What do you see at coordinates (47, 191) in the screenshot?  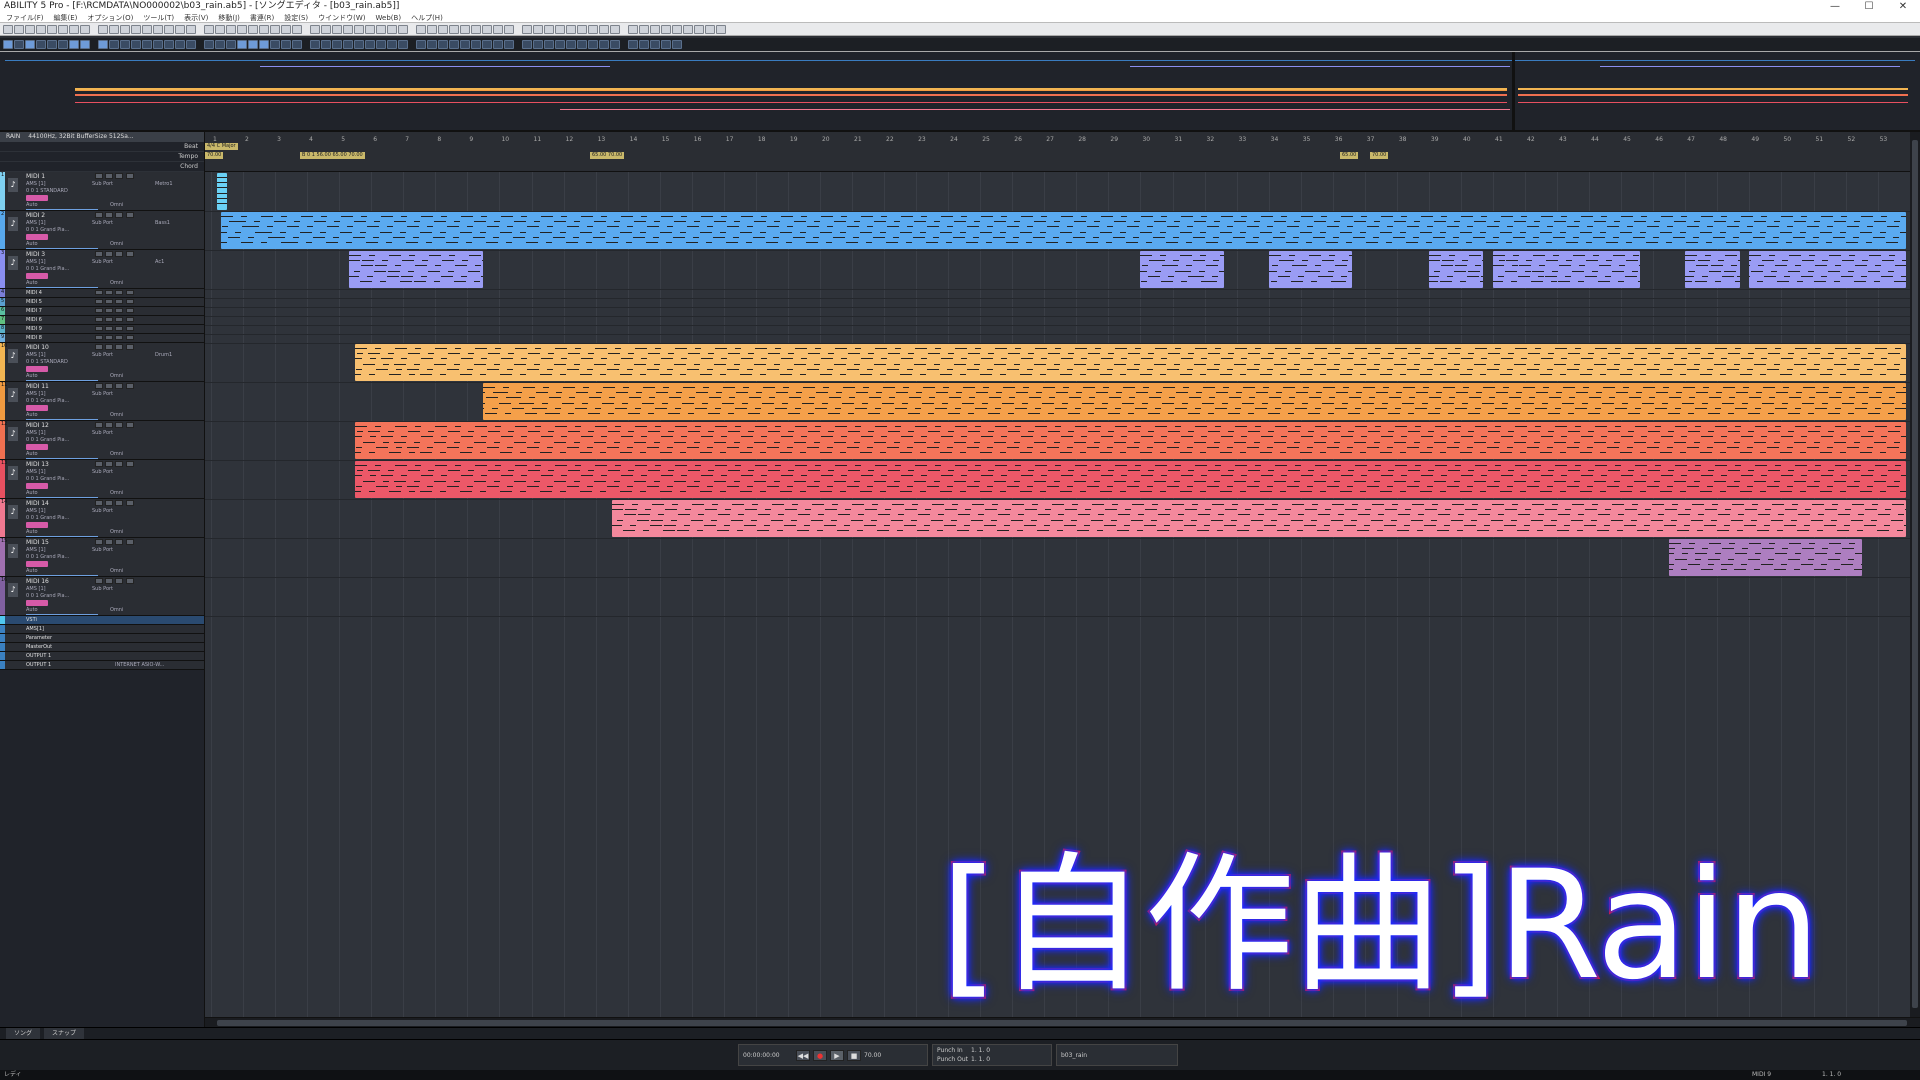 I see `track-patch: 0 0 1 STANDARD` at bounding box center [47, 191].